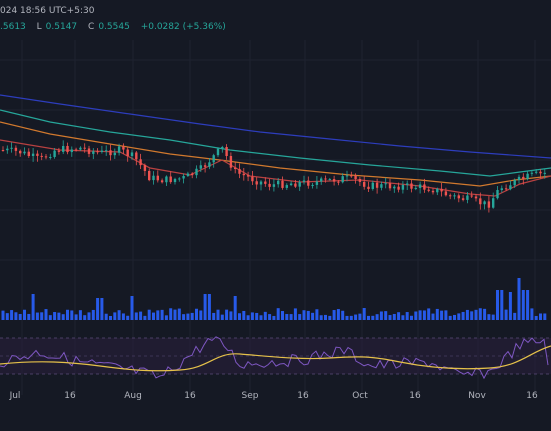  Describe the element at coordinates (415, 396) in the screenshot. I see `x-tick-label-7: 16` at that location.